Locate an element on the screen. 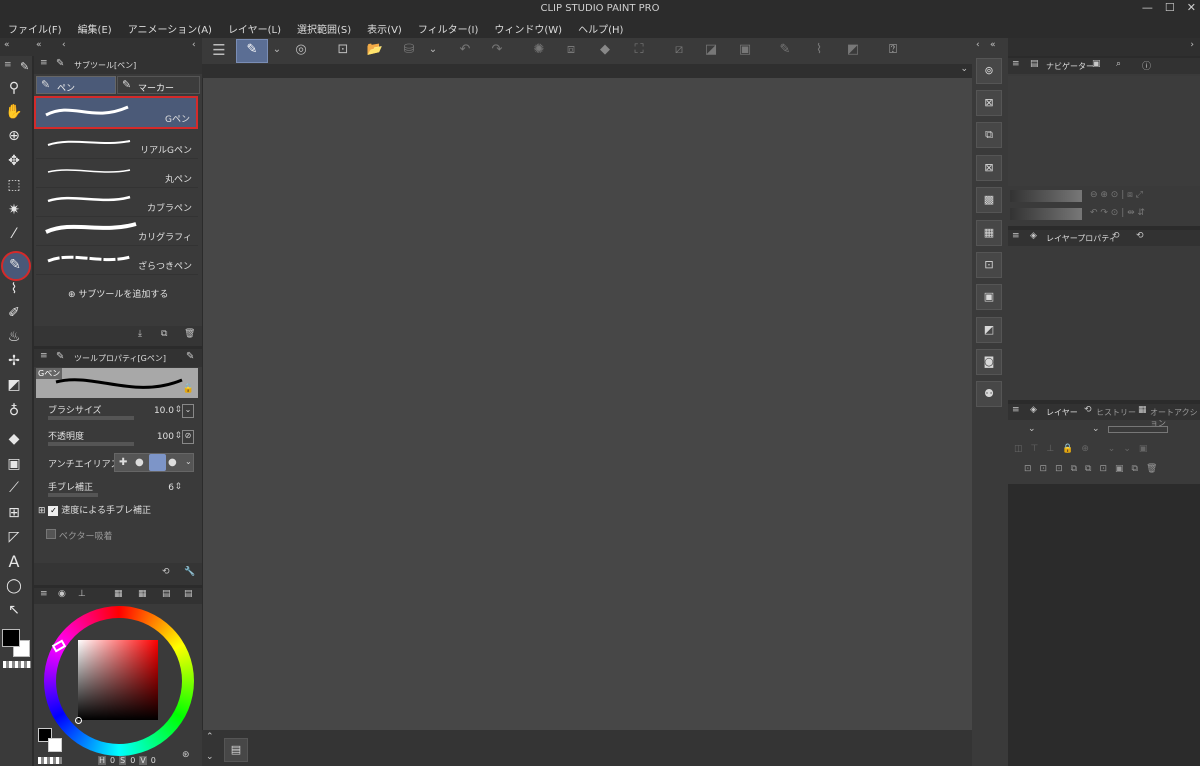 This screenshot has width=1200, height=766. open-icon: 📂 is located at coordinates (375, 50).